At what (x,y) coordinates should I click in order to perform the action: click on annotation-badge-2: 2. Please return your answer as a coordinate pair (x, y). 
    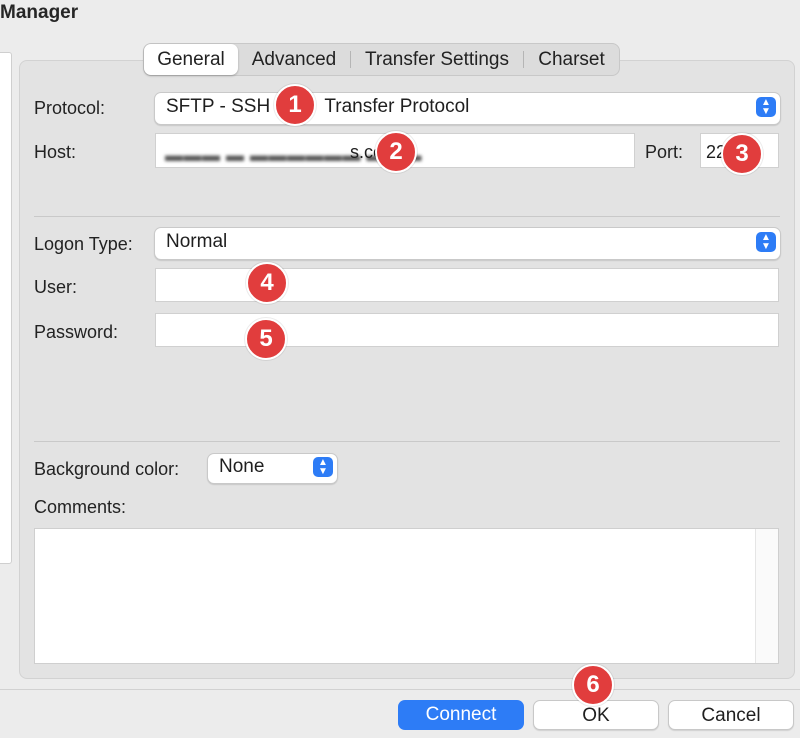
    Looking at the image, I should click on (396, 152).